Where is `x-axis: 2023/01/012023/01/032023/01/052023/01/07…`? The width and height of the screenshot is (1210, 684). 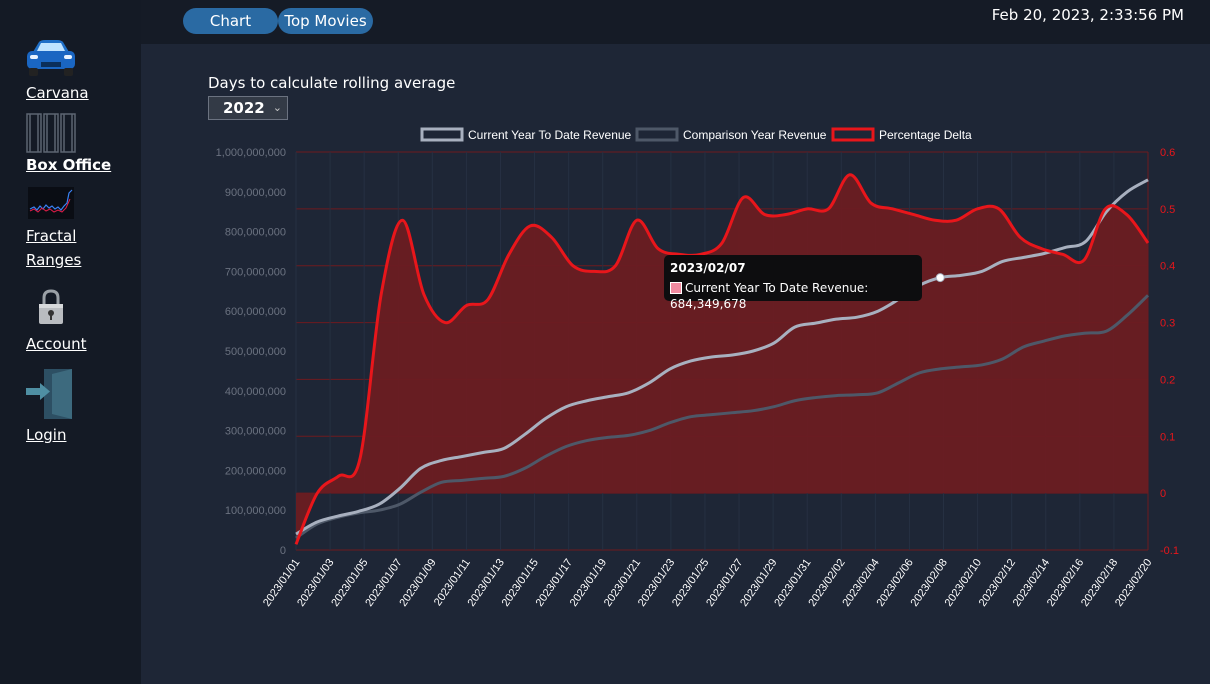
x-axis: 2023/01/012023/01/032023/01/052023/01/07… is located at coordinates (707, 583).